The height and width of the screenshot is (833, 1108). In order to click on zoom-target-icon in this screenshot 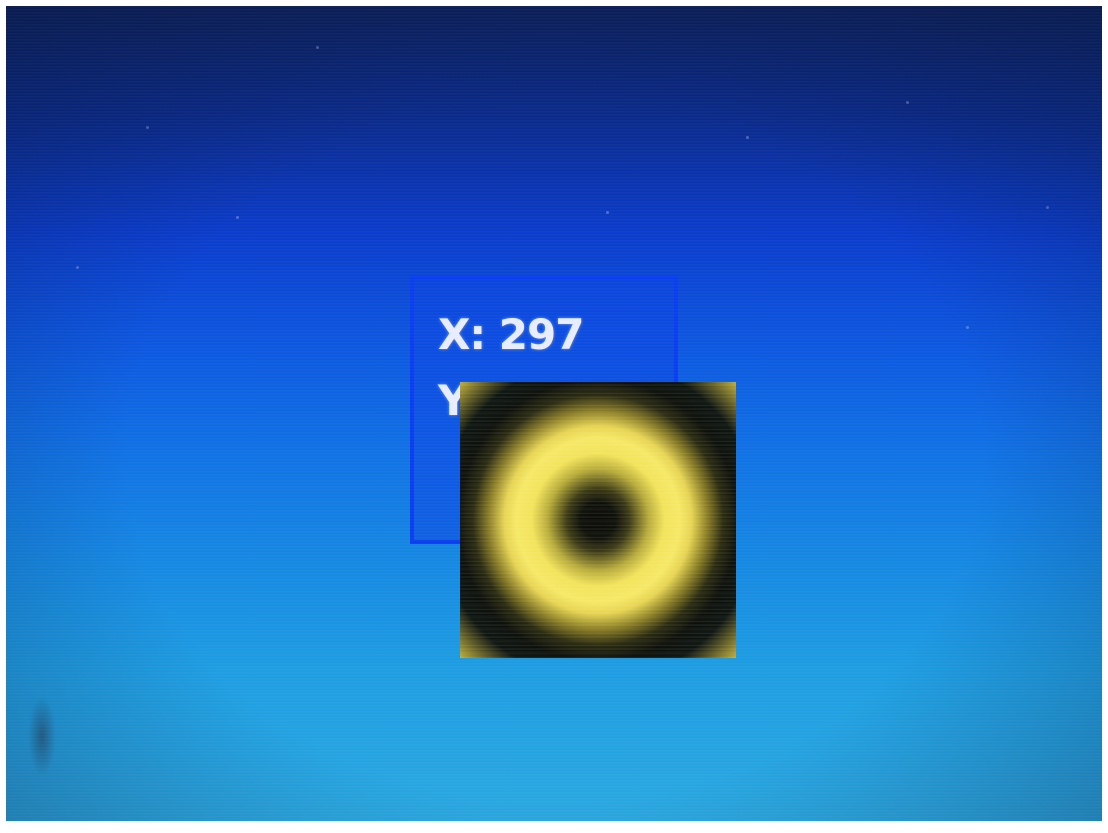, I will do `click(598, 520)`.